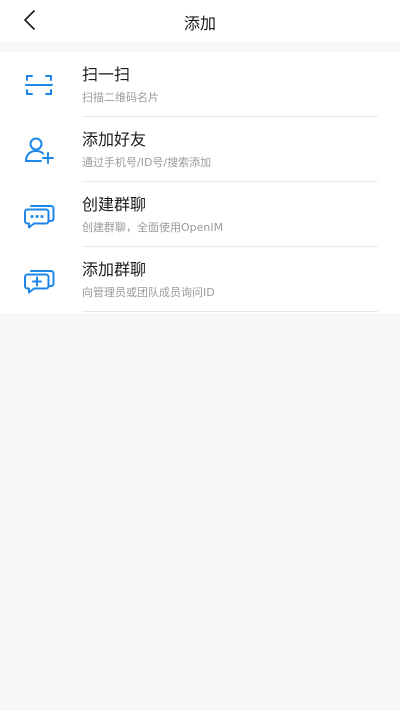  What do you see at coordinates (231, 149) in the screenshot?
I see `add-friend-item-text: 添加好友 通过手机号/ID号/搜索添加` at bounding box center [231, 149].